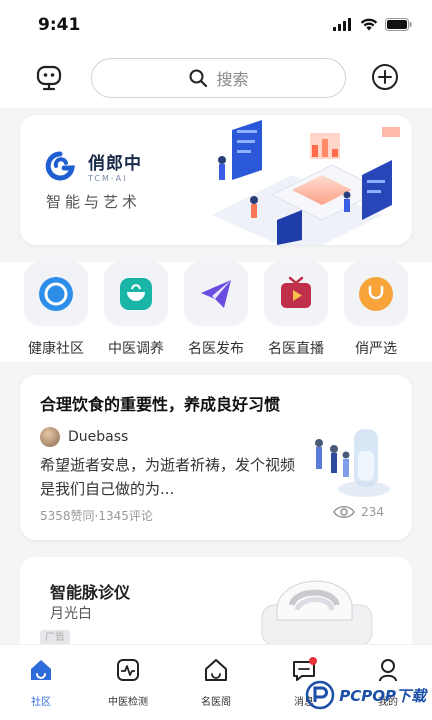 This screenshot has height=720, width=432. Describe the element at coordinates (56, 294) in the screenshot. I see `smile-chat-icon` at that location.